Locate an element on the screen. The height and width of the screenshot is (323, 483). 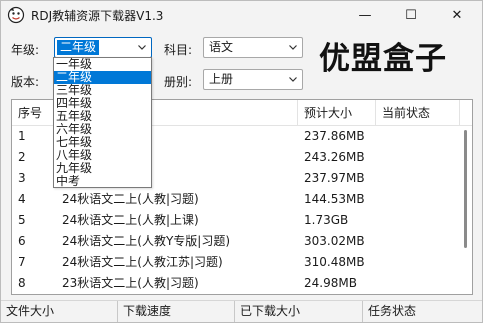
window-title: RDJ教辅资源下载器V1.3 is located at coordinates (97, 16).